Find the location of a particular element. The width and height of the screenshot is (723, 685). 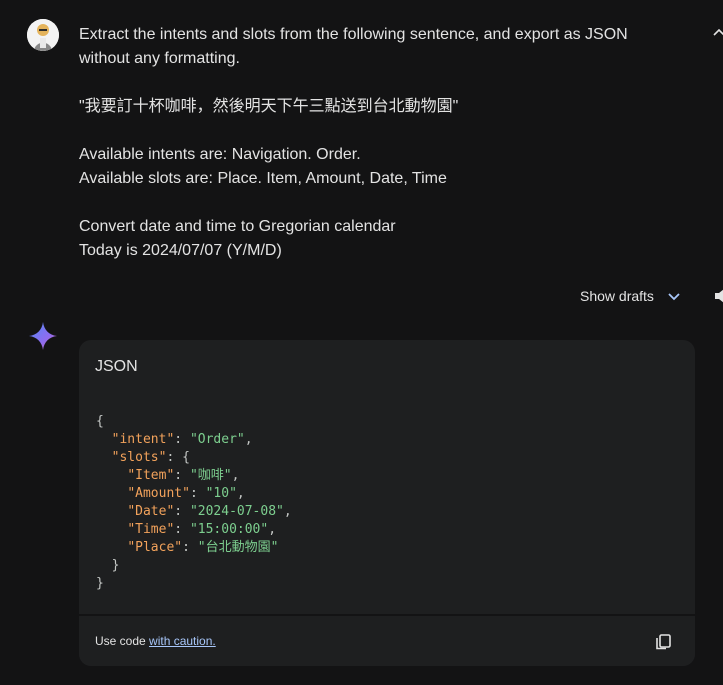

json-value-amount: "10" is located at coordinates (221, 493).